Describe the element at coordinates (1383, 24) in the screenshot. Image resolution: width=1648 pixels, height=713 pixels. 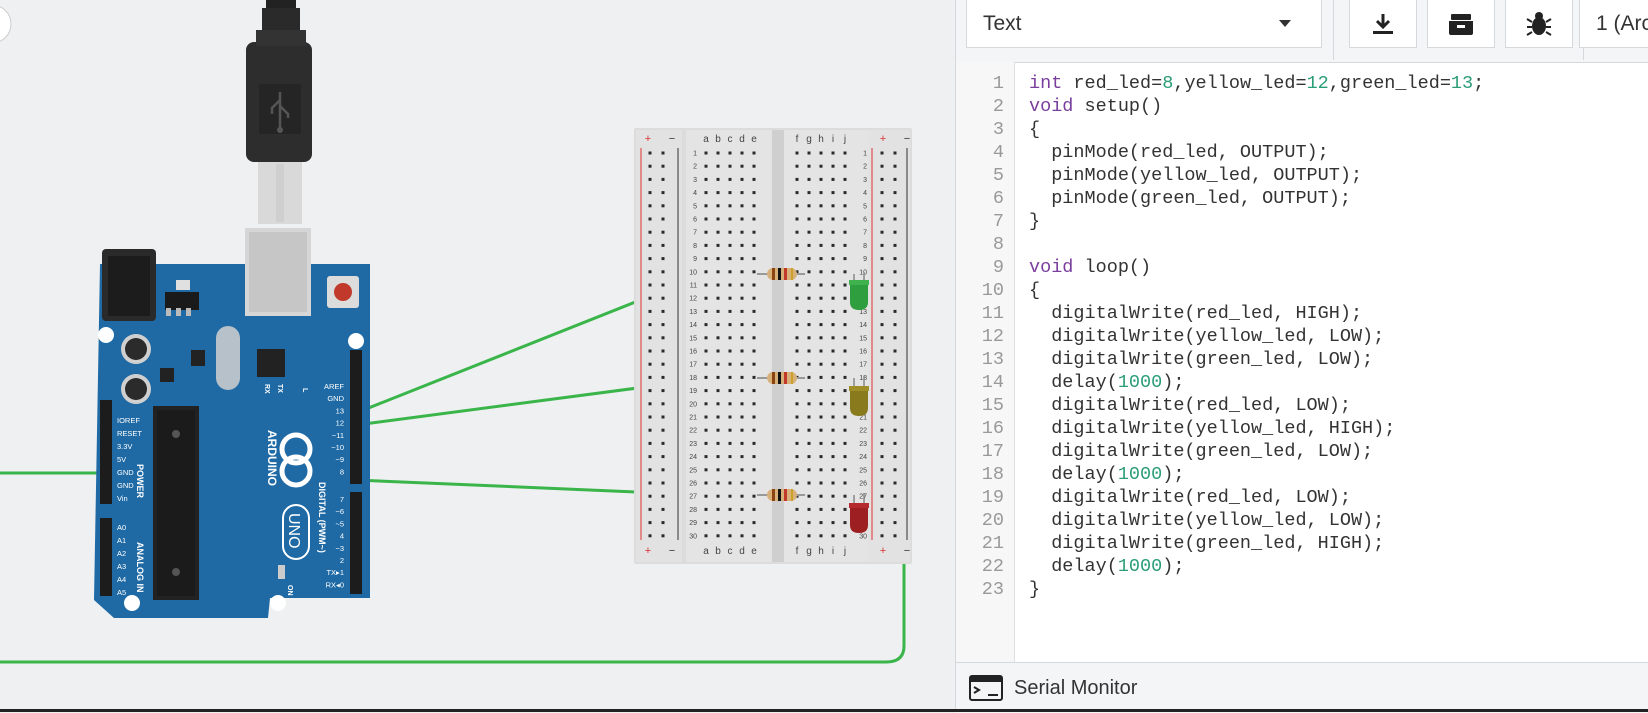
I see `download-button` at that location.